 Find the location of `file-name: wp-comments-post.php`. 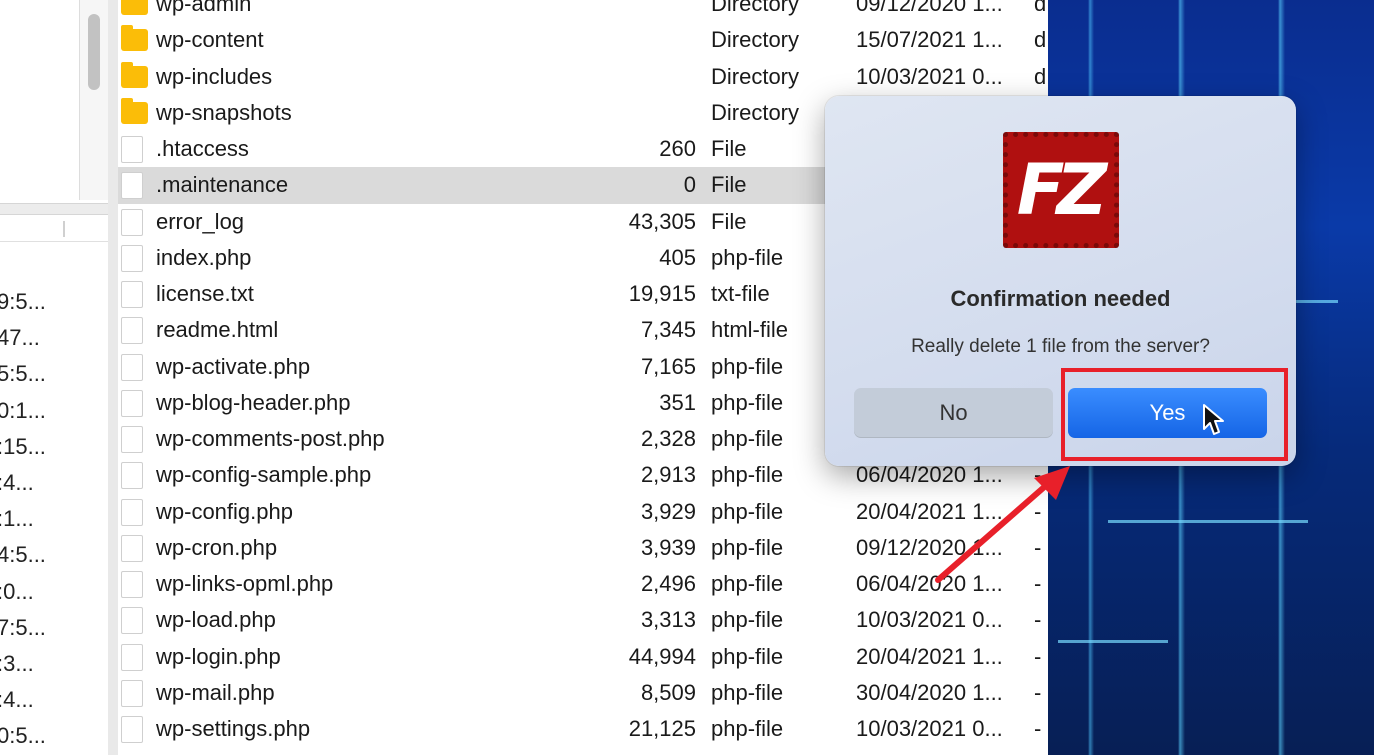

file-name: wp-comments-post.php is located at coordinates (270, 438).